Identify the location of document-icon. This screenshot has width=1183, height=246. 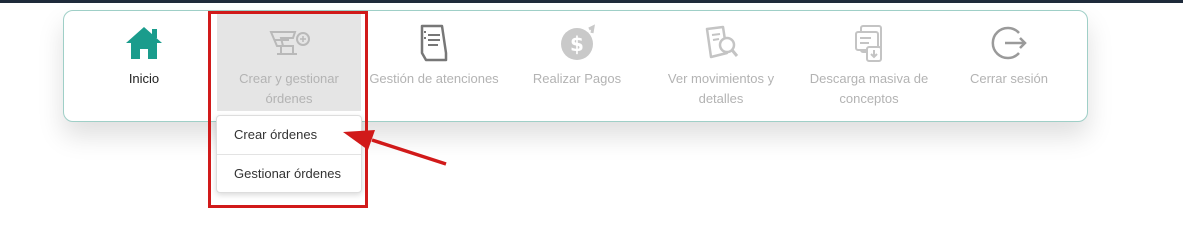
(434, 43).